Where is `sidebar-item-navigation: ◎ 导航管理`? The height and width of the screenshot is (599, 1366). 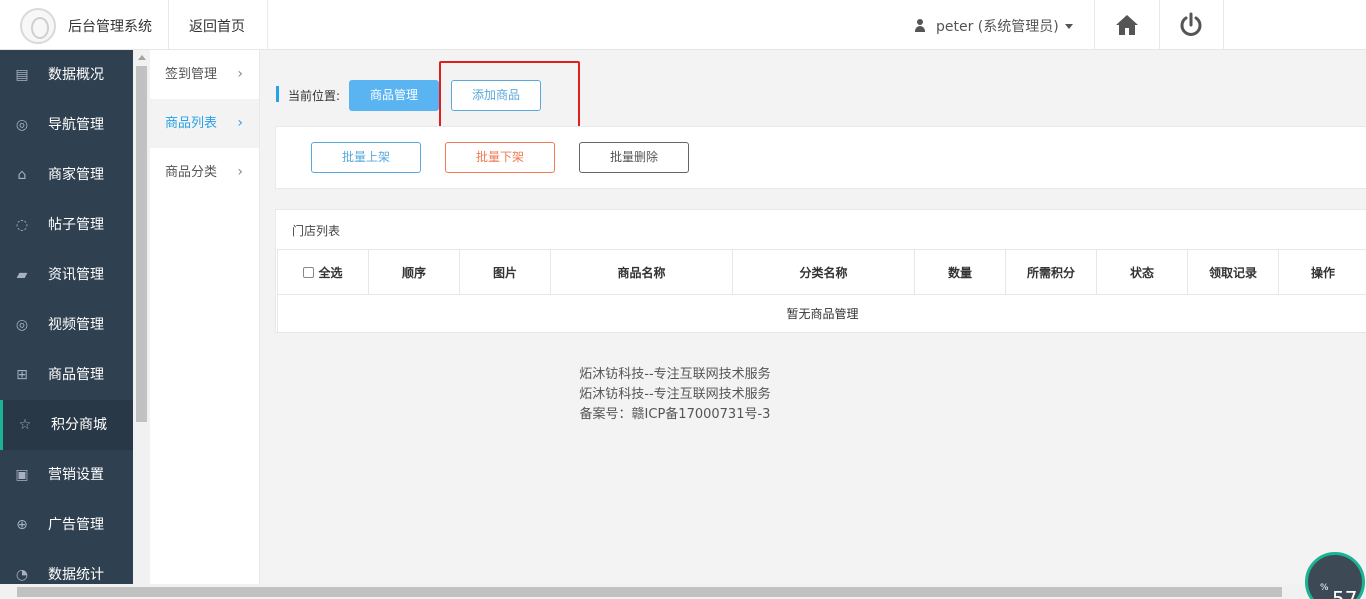
sidebar-item-navigation: ◎ 导航管理 is located at coordinates (66, 125).